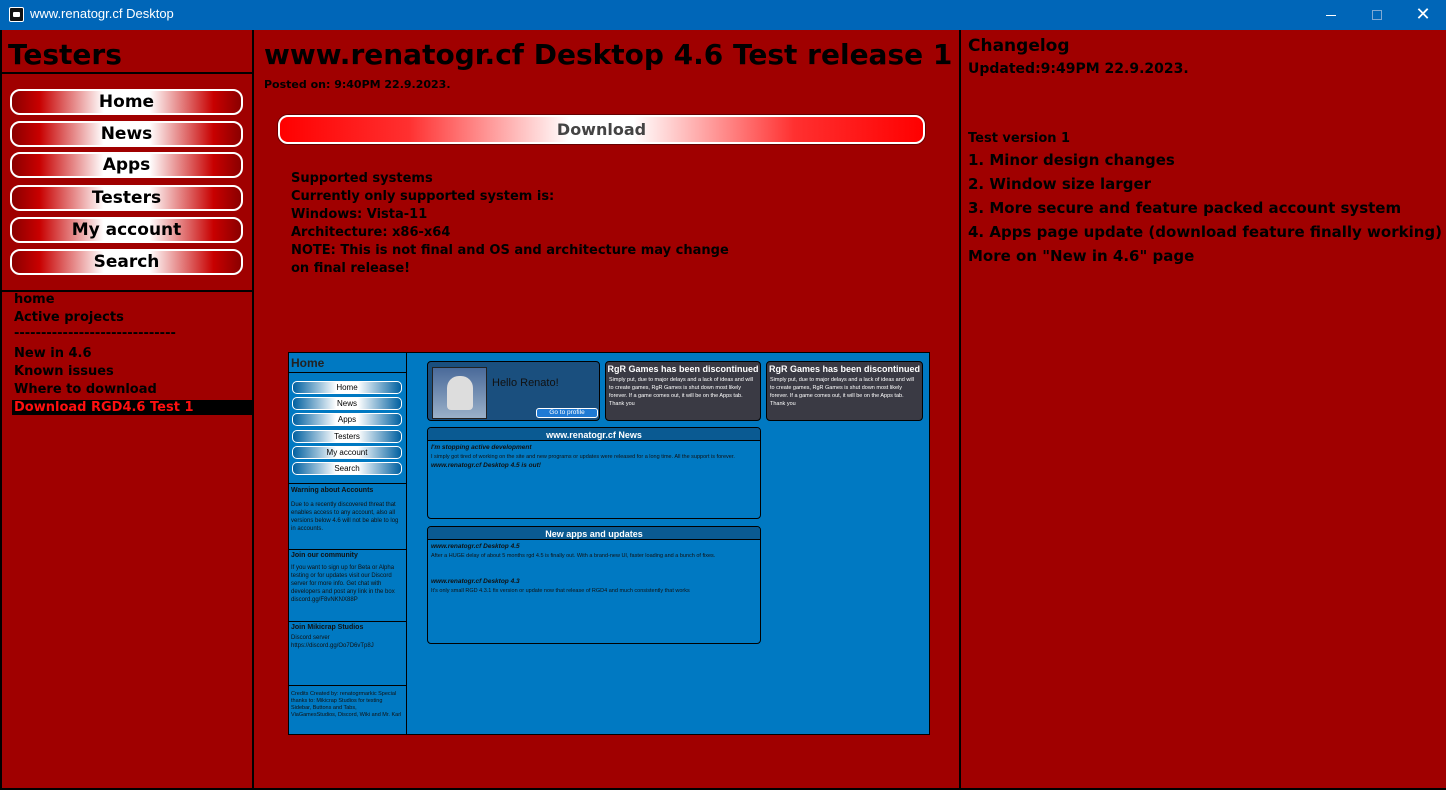 The height and width of the screenshot is (790, 1446). I want to click on preview-apps-sub2: www.renatogr.cf Desktop 4.3, so click(475, 581).